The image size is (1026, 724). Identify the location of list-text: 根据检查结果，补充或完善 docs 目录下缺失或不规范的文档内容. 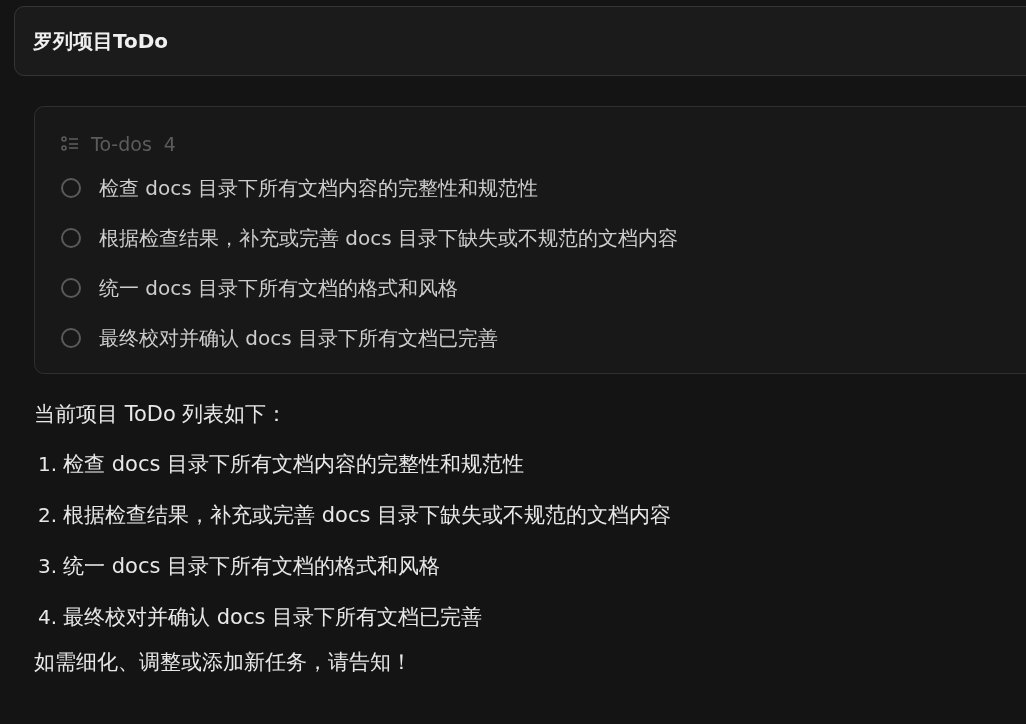
(367, 515).